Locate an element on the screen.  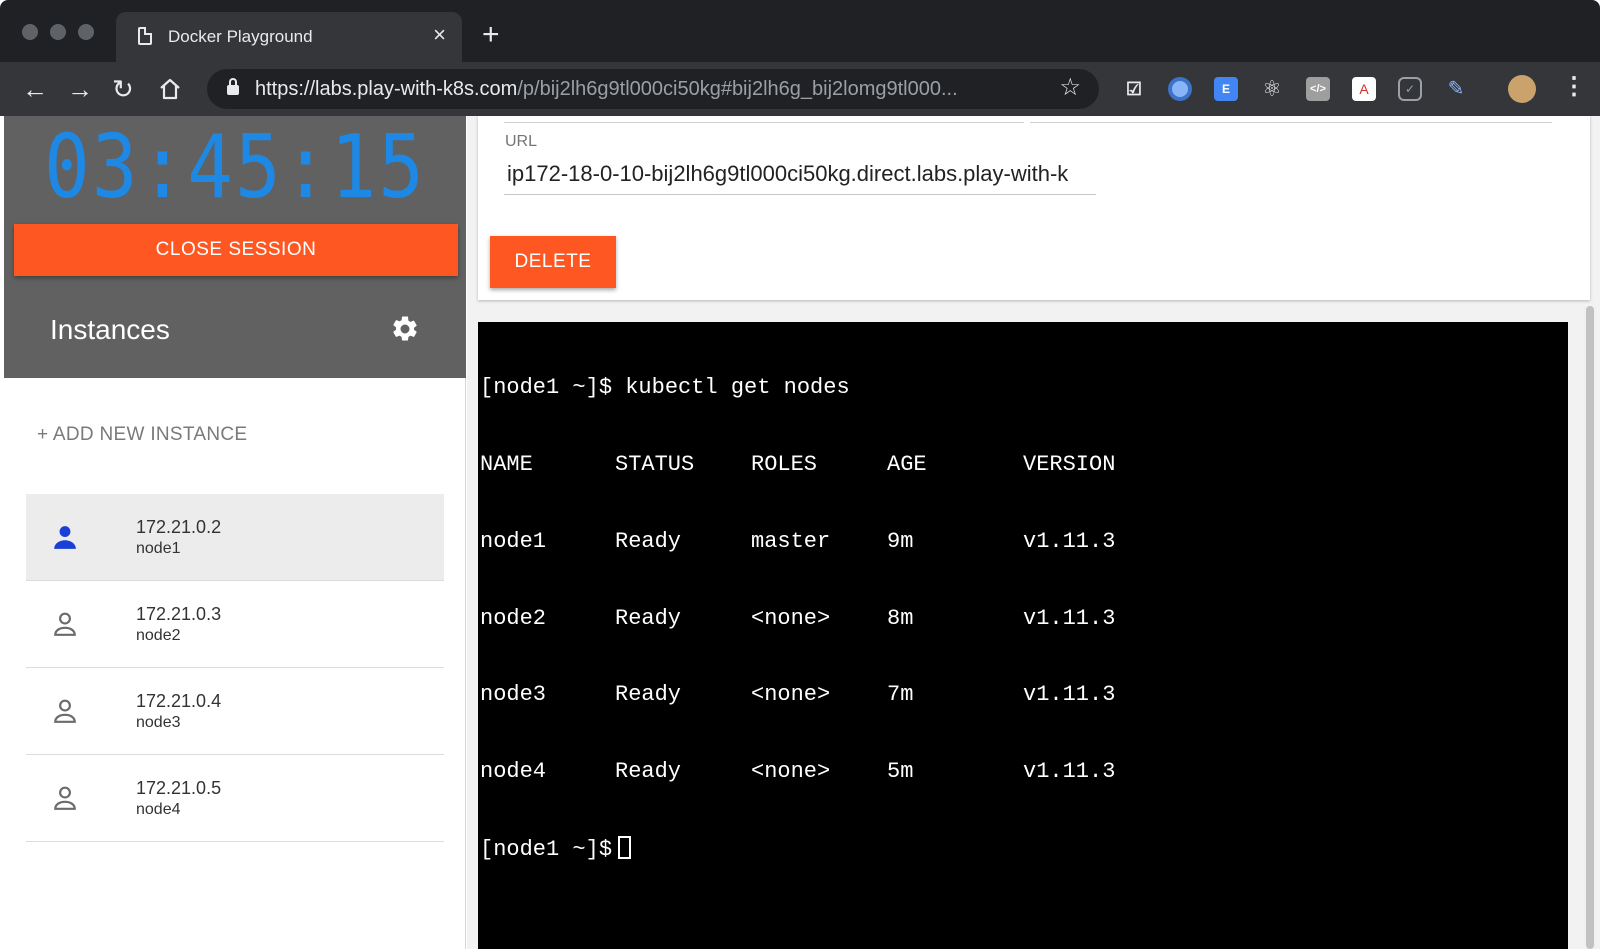
reload-icon: ↻ is located at coordinates (123, 89).